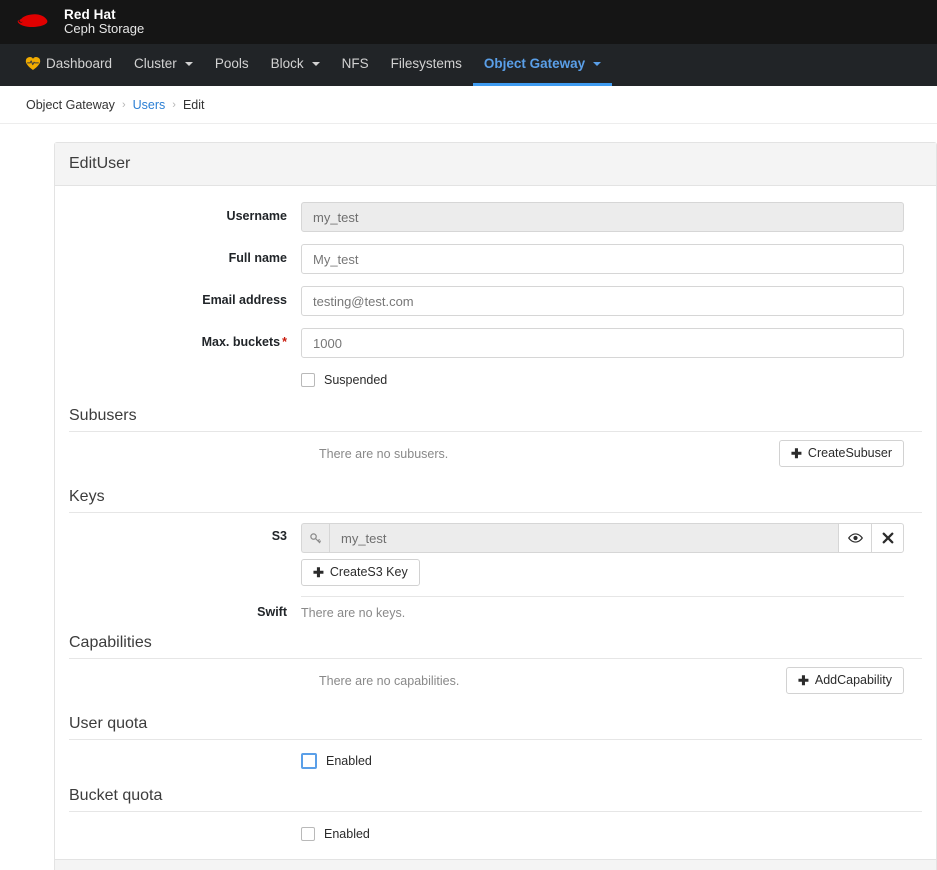 Image resolution: width=937 pixels, height=870 pixels. I want to click on key-icon-svg, so click(315, 537).